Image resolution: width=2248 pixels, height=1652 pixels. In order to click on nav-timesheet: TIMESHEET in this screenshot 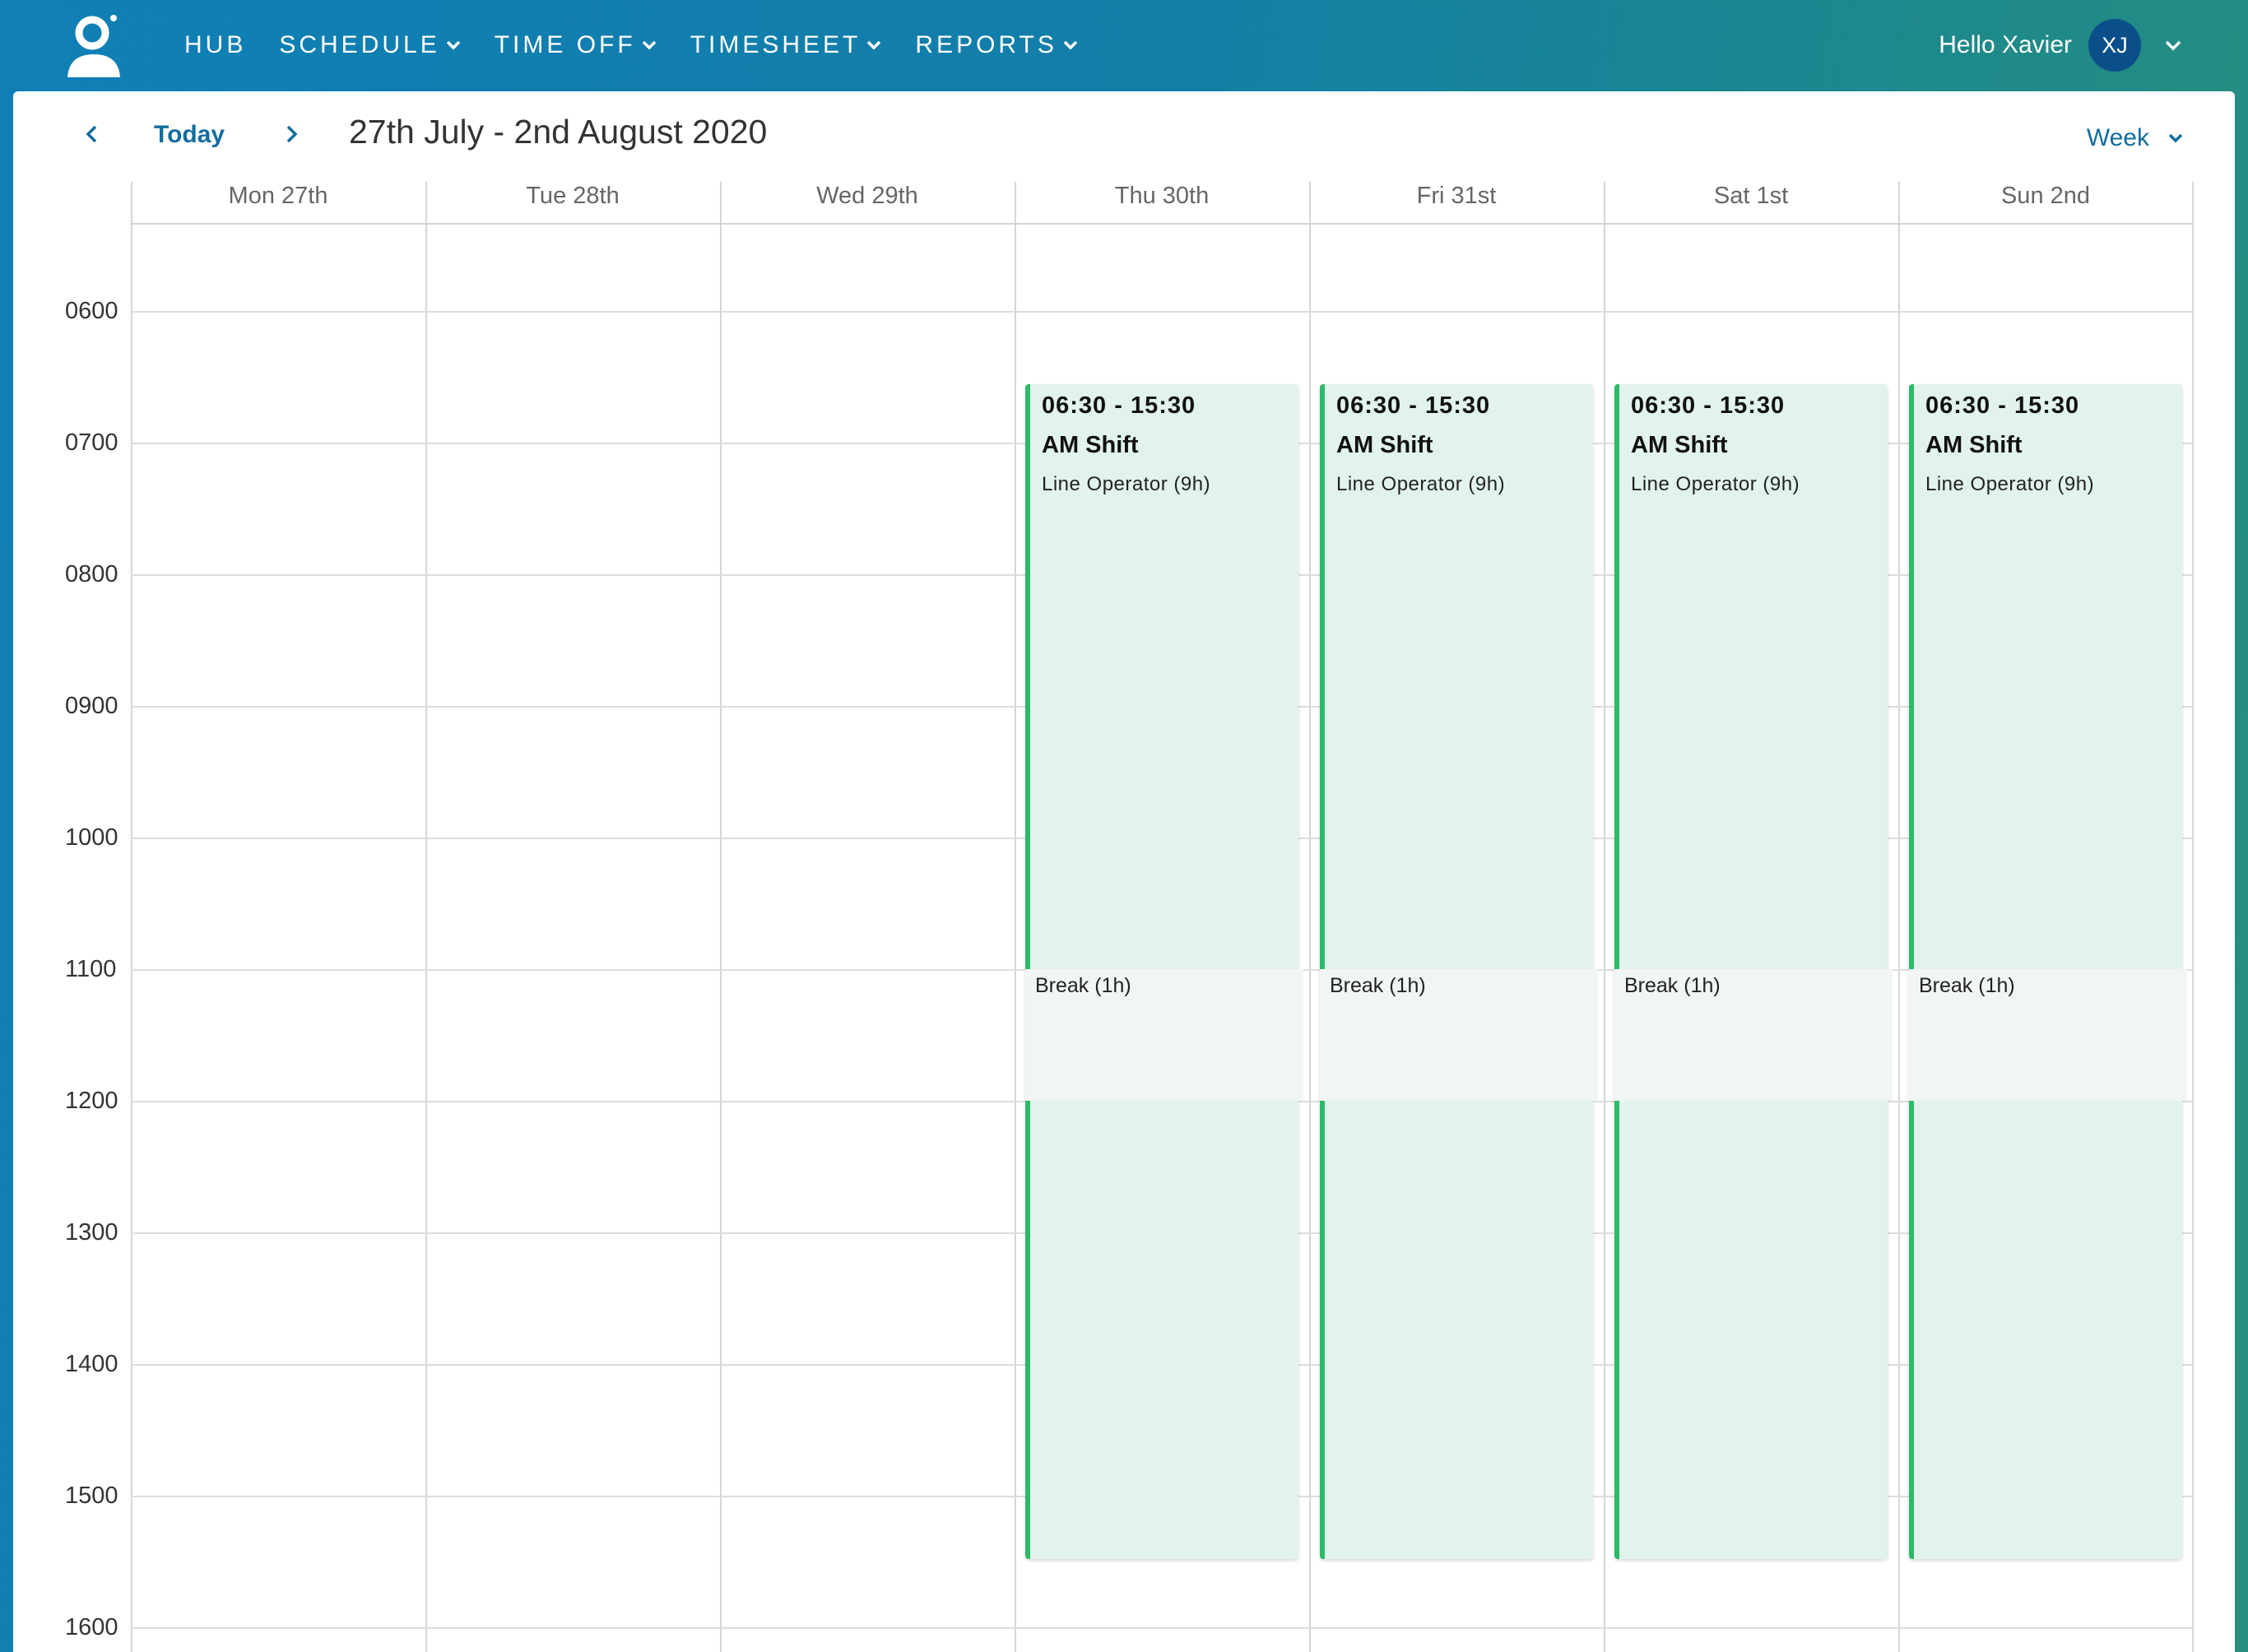, I will do `click(786, 45)`.